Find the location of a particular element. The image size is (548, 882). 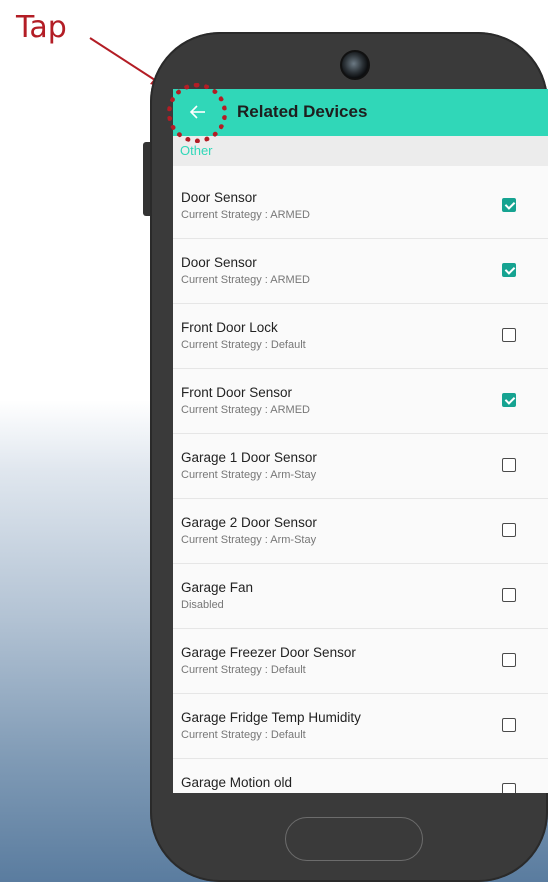

device-status: Disabled is located at coordinates (202, 605).